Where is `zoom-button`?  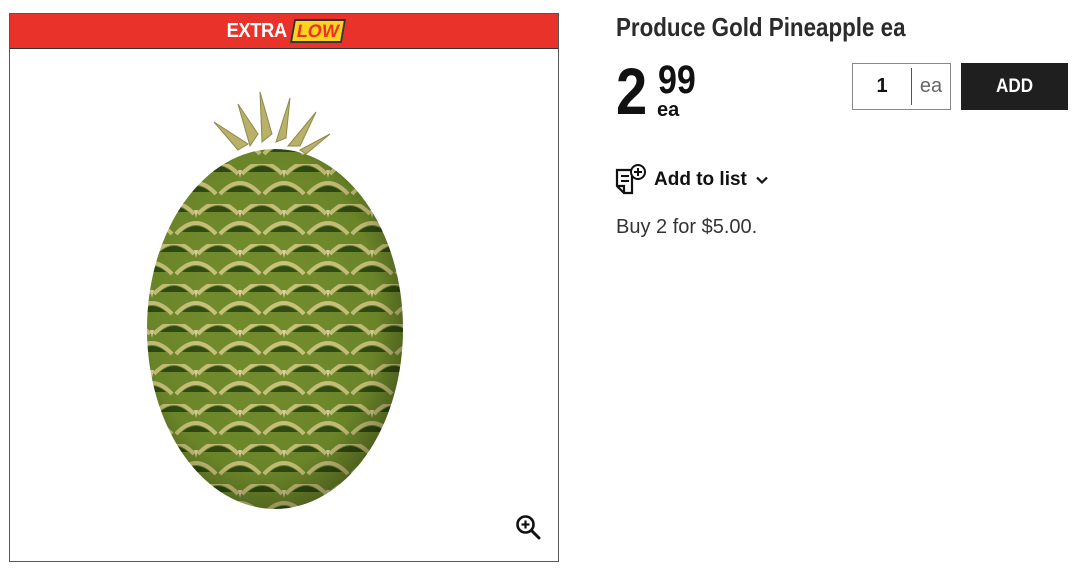
zoom-button is located at coordinates (528, 527).